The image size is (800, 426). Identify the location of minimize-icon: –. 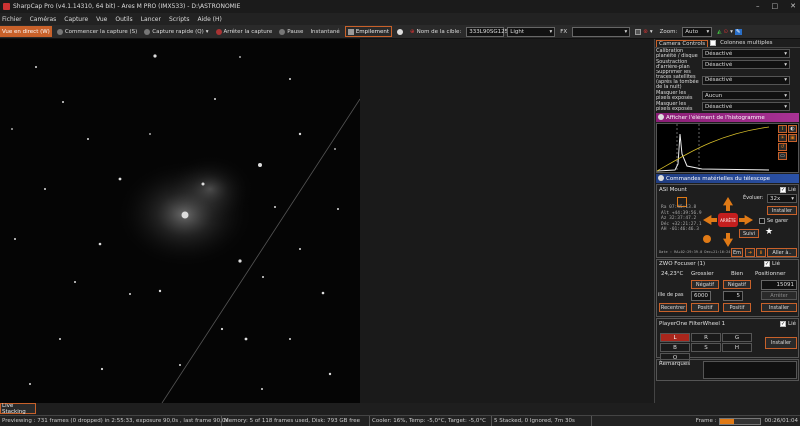
(758, 6).